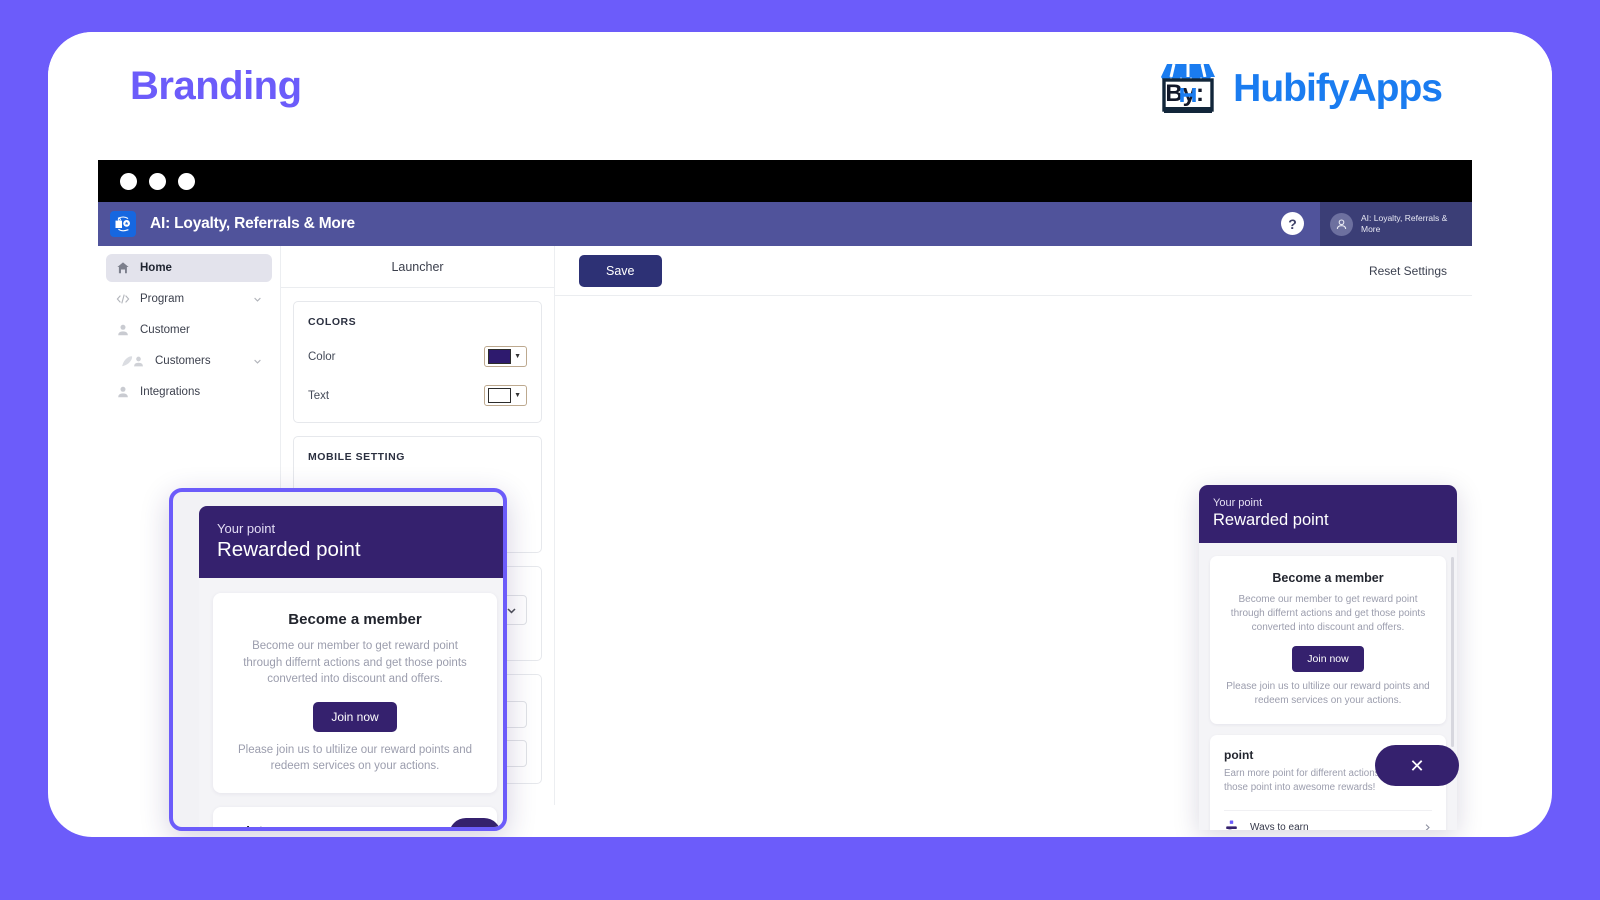 This screenshot has height=900, width=1600. I want to click on help-icon: ?, so click(1292, 223).